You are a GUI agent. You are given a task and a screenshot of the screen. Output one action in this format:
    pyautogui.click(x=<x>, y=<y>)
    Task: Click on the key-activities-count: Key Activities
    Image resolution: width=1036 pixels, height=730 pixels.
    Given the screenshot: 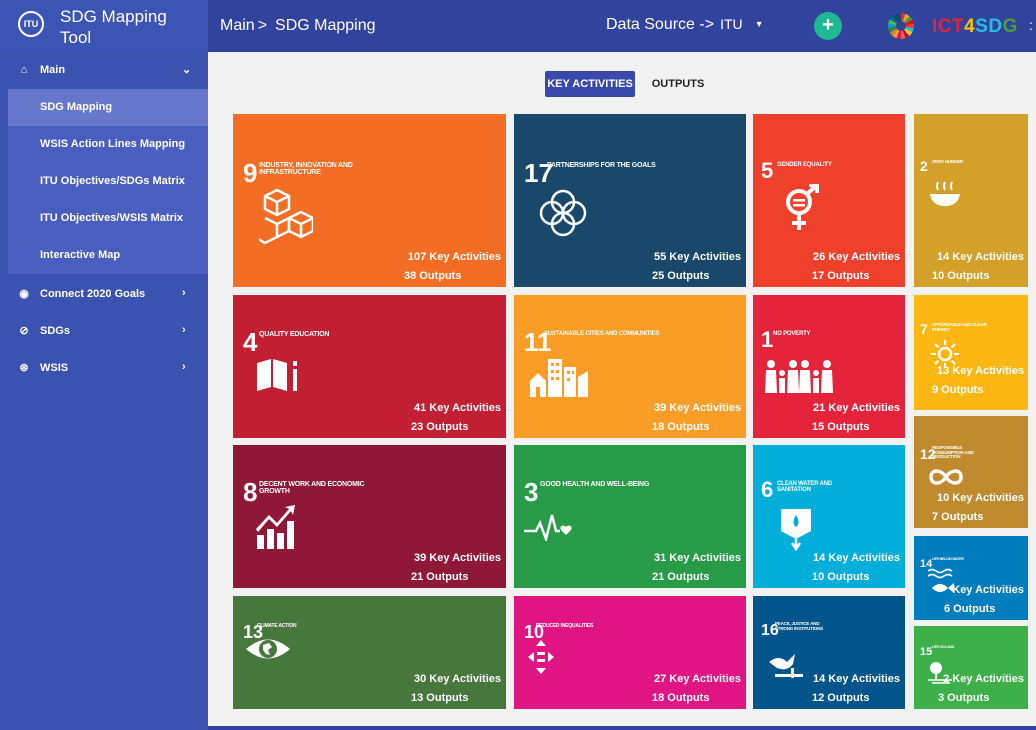 What is the action you would take?
    pyautogui.click(x=988, y=590)
    